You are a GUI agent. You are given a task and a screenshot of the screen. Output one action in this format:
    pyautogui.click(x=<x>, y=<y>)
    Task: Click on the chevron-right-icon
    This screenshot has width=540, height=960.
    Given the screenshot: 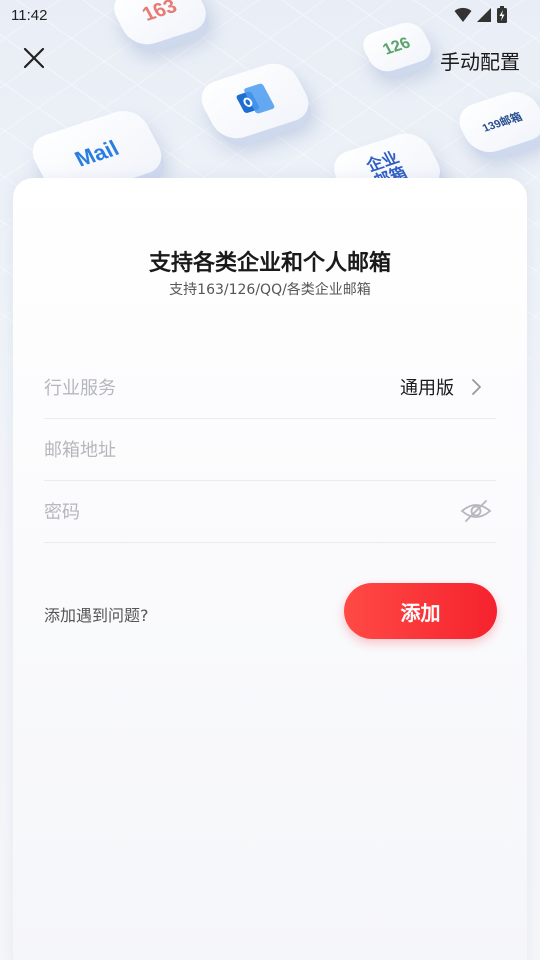 What is the action you would take?
    pyautogui.click(x=476, y=387)
    